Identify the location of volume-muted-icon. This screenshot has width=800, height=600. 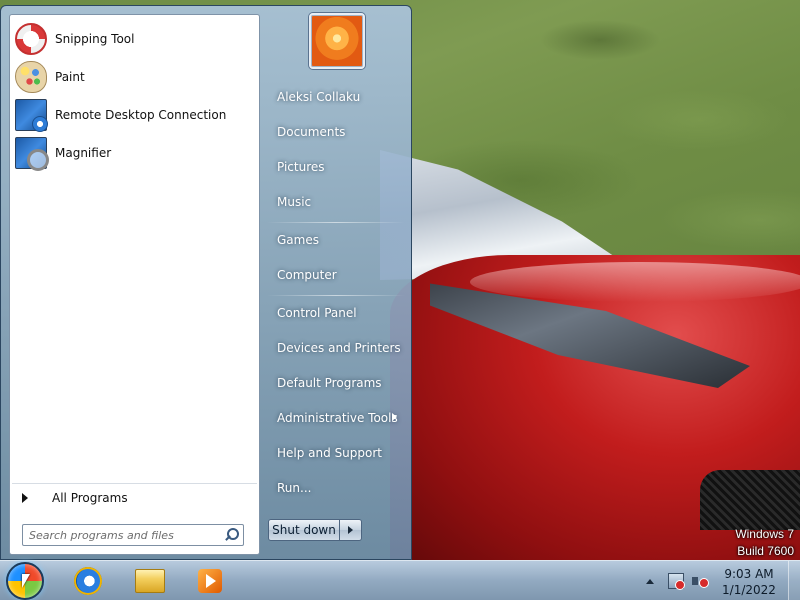
(700, 581).